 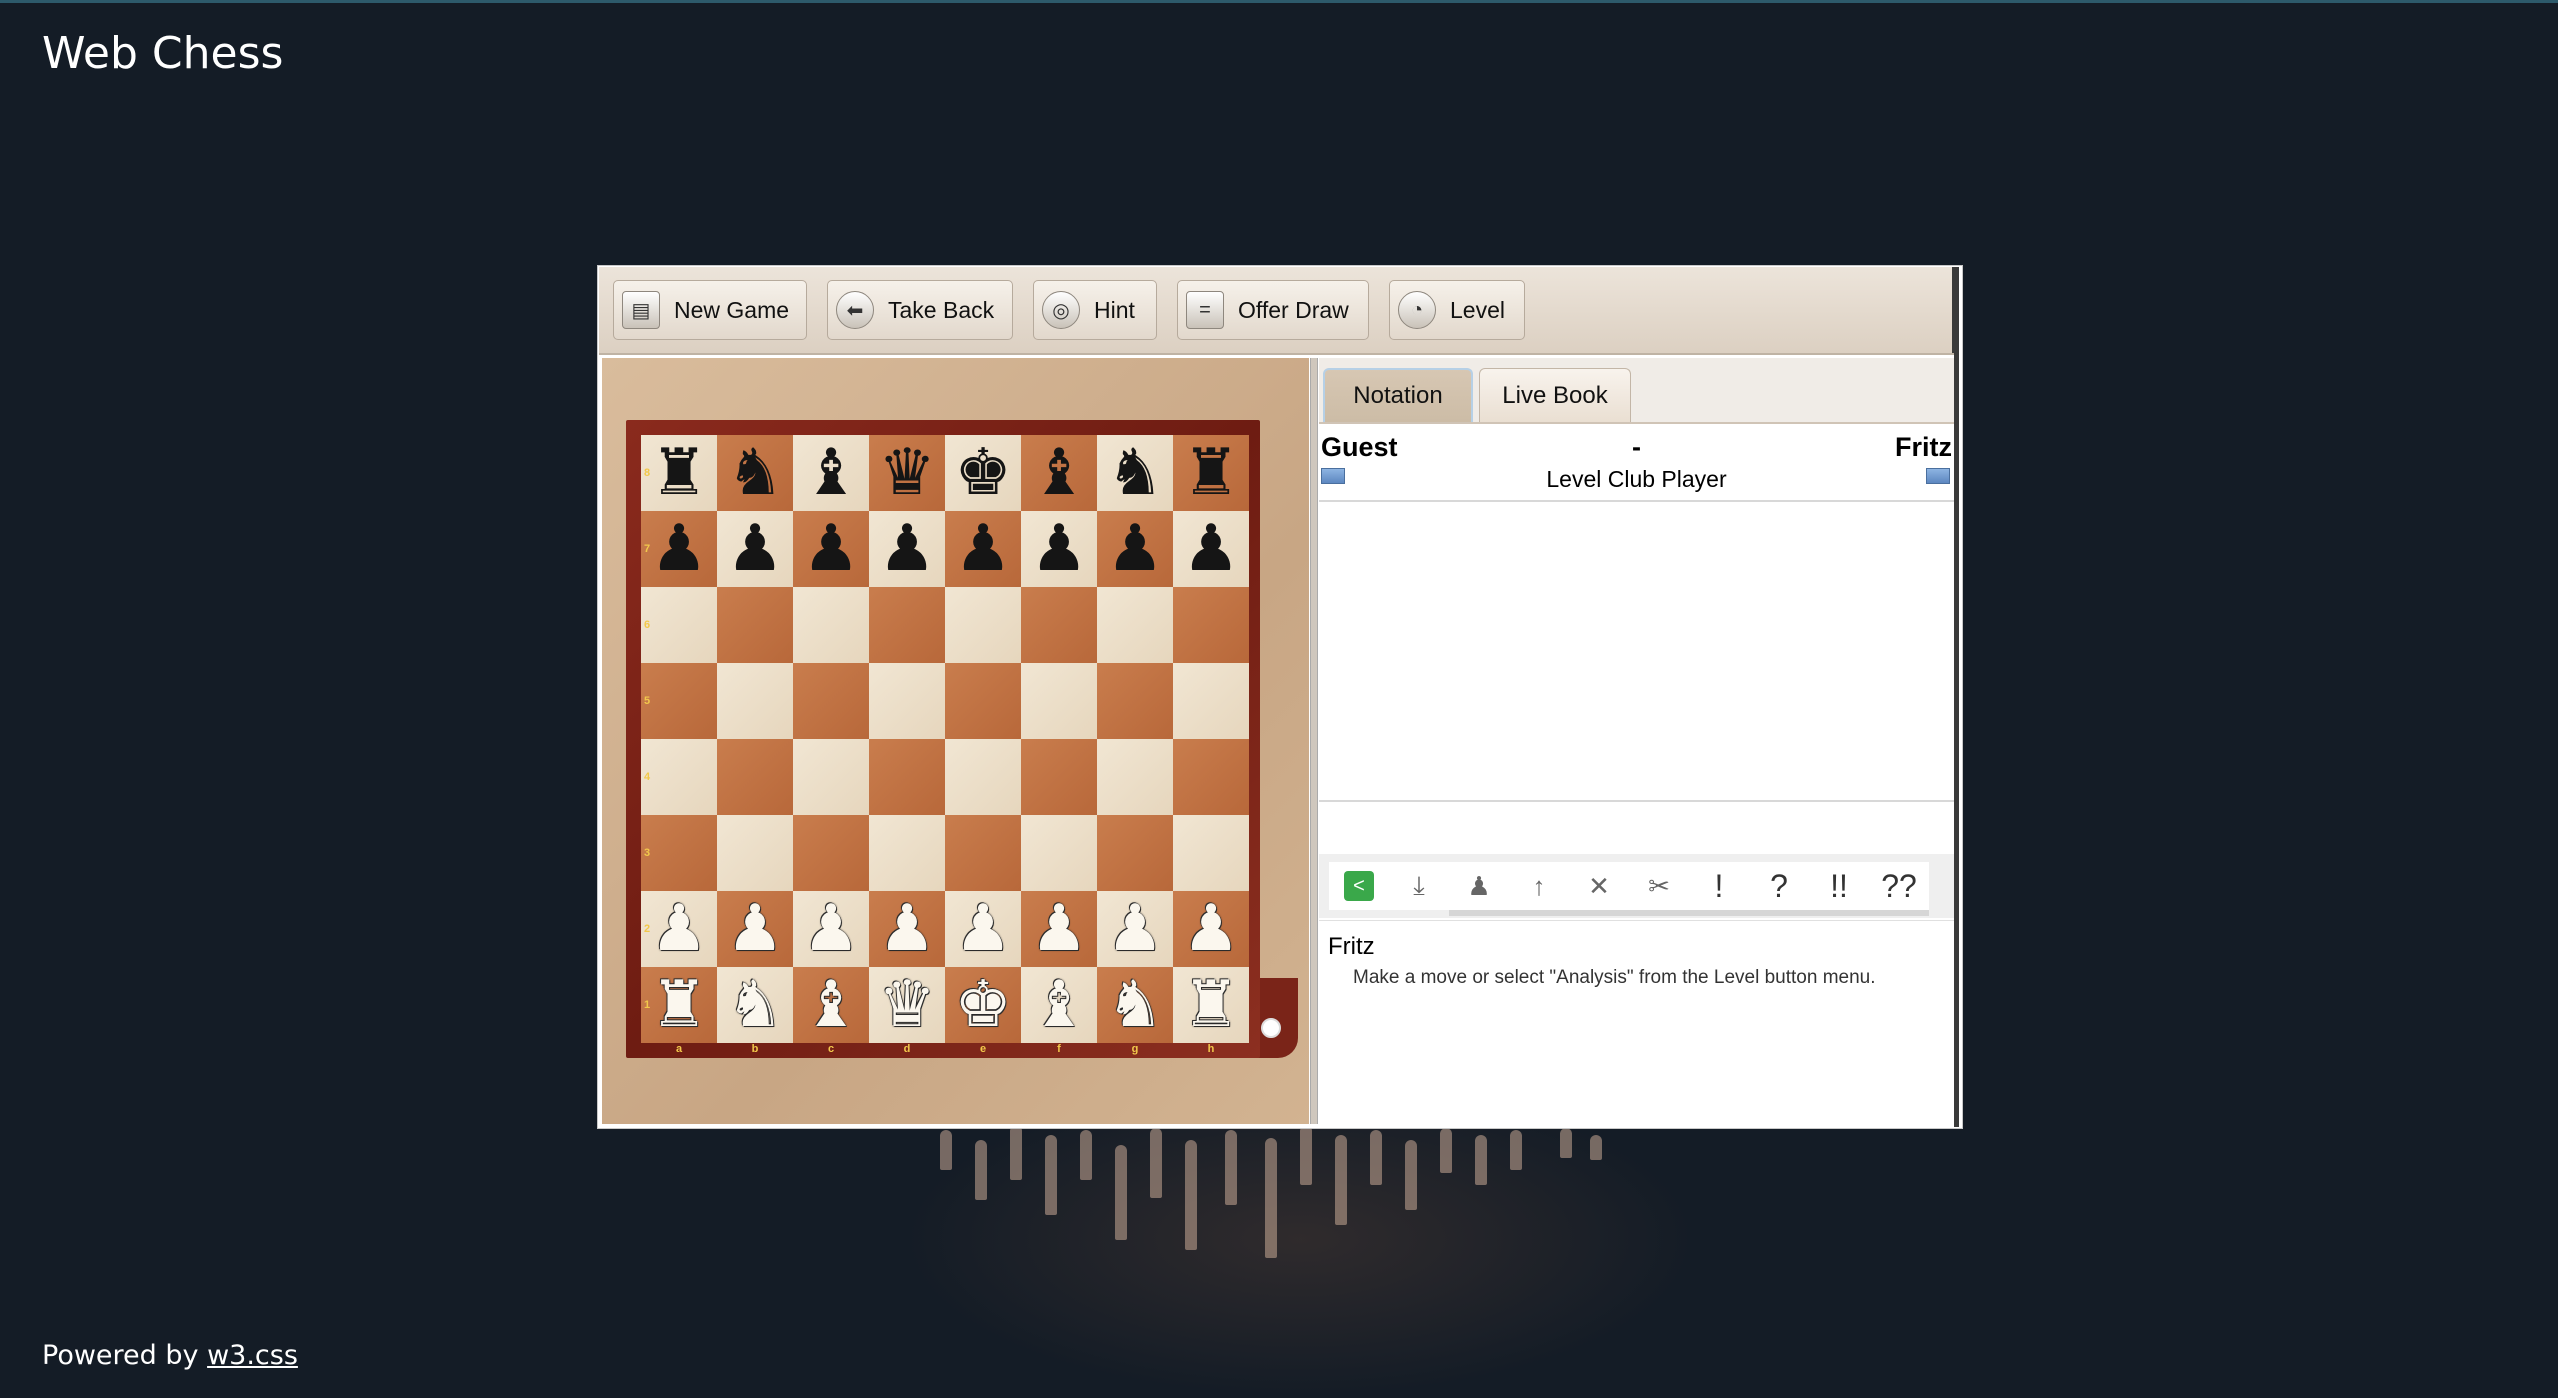 I want to click on square-e5, so click(x=983, y=701).